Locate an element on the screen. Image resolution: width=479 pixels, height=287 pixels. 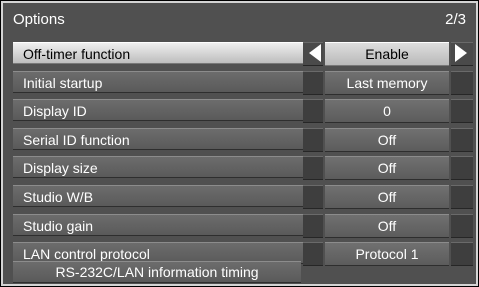
arrow-right-icon is located at coordinates (461, 53).